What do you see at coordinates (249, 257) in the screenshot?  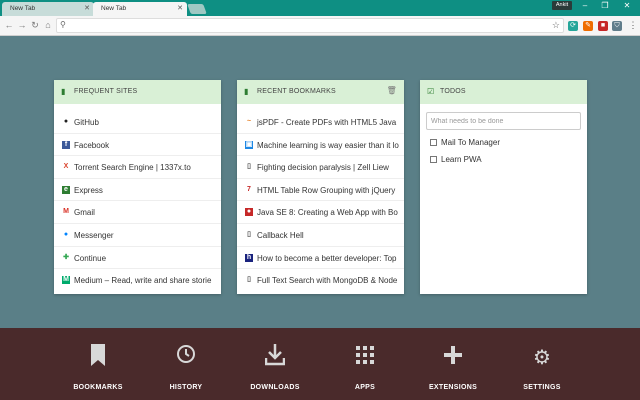 I see `hashnode-icon: h` at bounding box center [249, 257].